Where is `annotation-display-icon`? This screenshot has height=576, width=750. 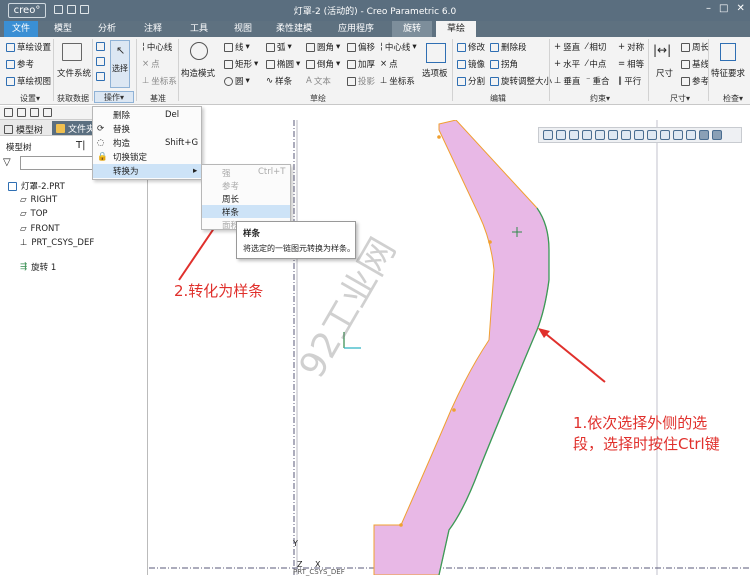 annotation-display-icon is located at coordinates (678, 135).